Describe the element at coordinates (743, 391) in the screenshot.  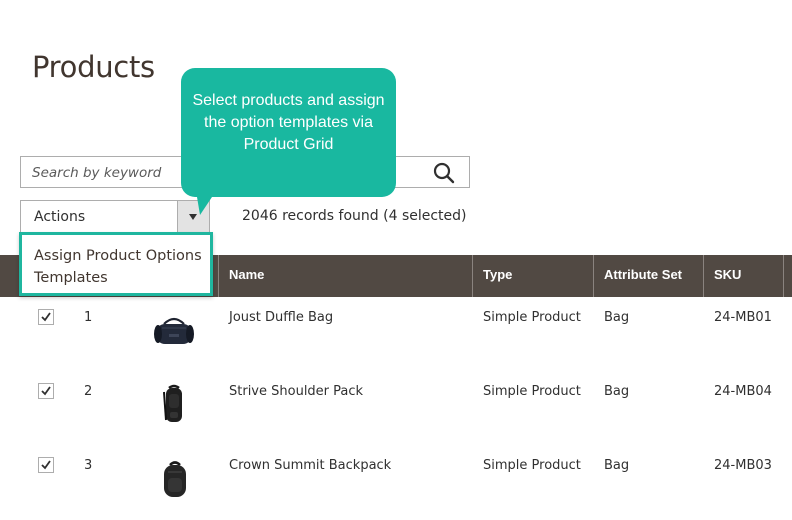
I see `product-sku: 24-MB04` at that location.